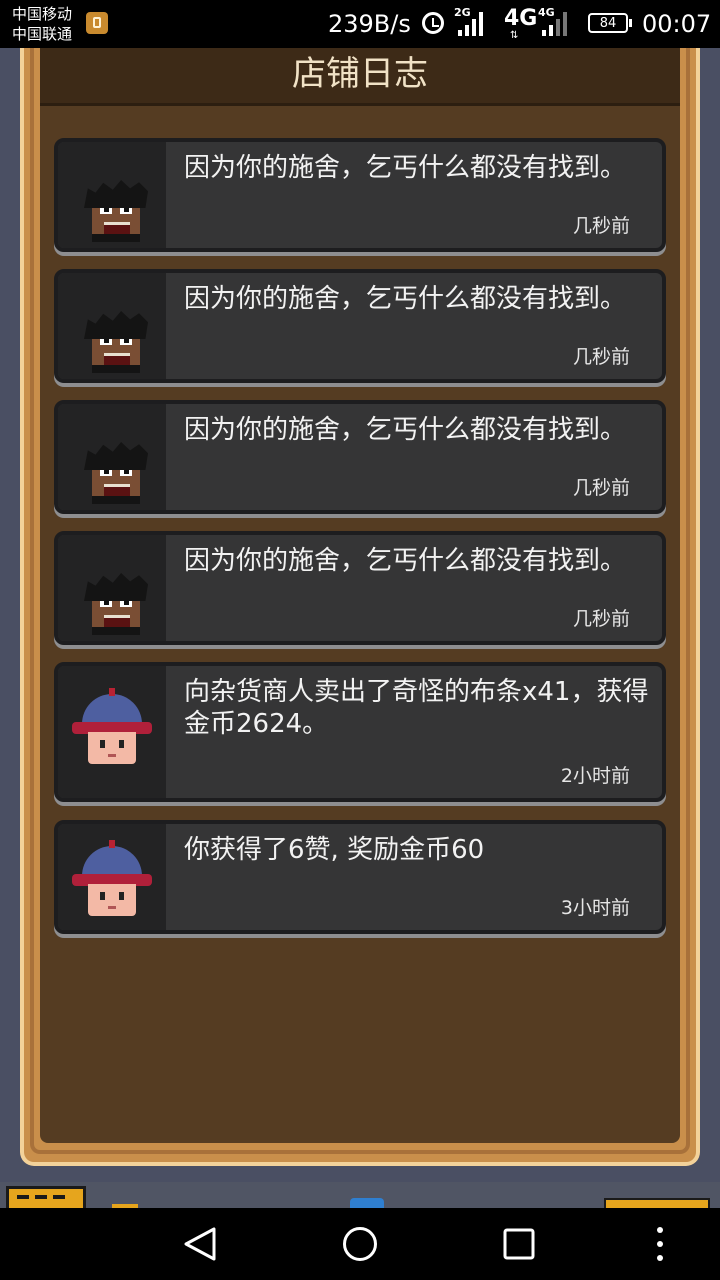 This screenshot has width=720, height=1280. I want to click on clock: 00:07, so click(677, 24).